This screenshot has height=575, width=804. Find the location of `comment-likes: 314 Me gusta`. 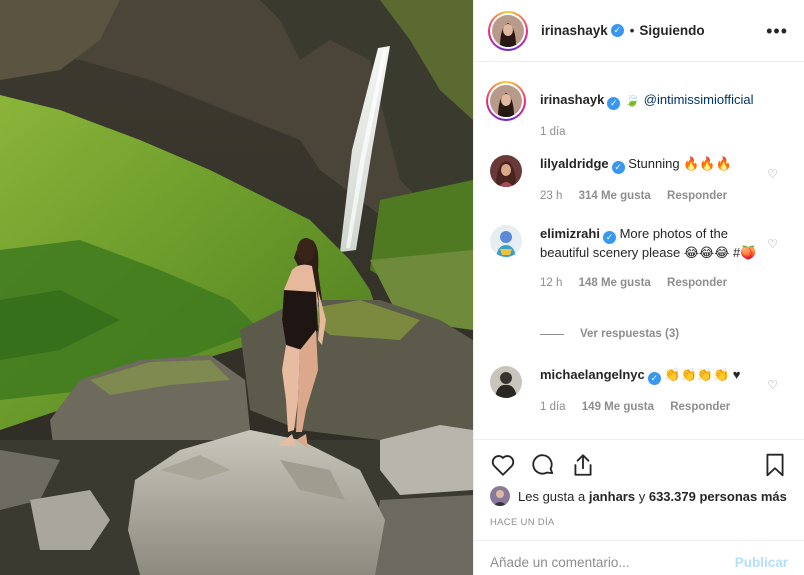

comment-likes: 314 Me gusta is located at coordinates (615, 196).